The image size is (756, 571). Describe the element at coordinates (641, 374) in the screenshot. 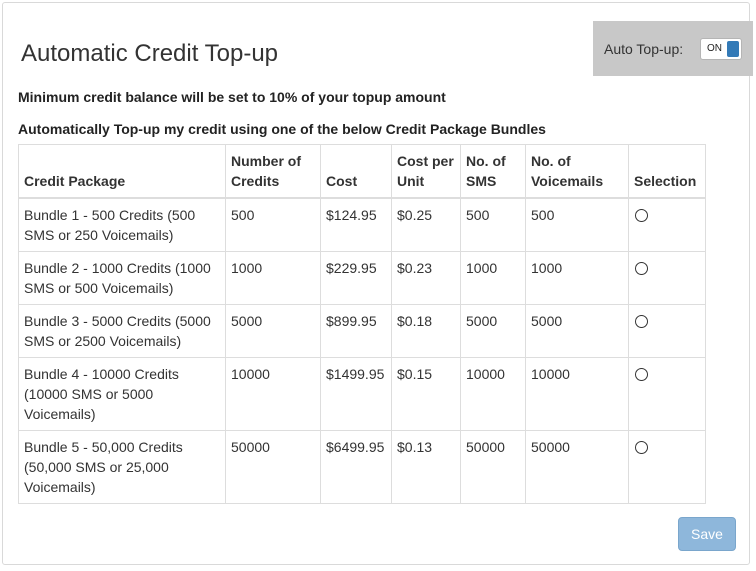

I see `bundle-4-radio` at that location.